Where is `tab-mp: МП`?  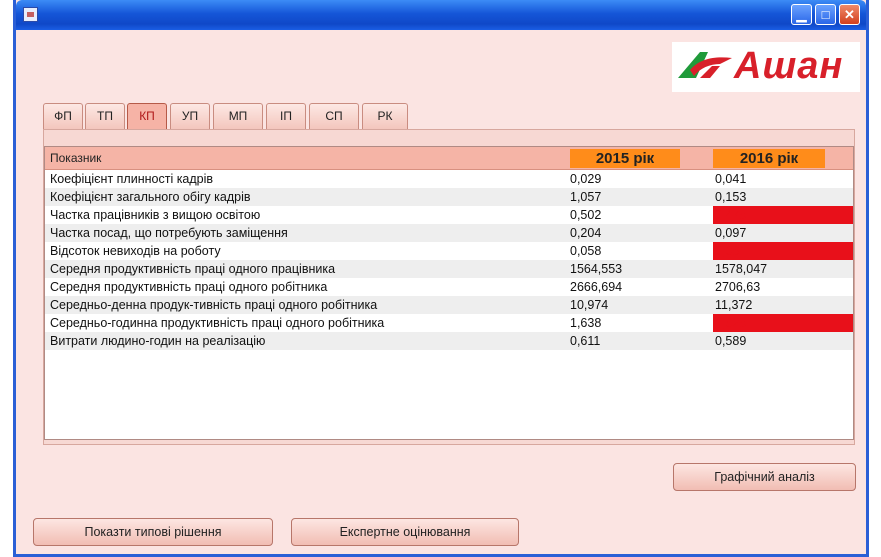
tab-mp: МП is located at coordinates (238, 116).